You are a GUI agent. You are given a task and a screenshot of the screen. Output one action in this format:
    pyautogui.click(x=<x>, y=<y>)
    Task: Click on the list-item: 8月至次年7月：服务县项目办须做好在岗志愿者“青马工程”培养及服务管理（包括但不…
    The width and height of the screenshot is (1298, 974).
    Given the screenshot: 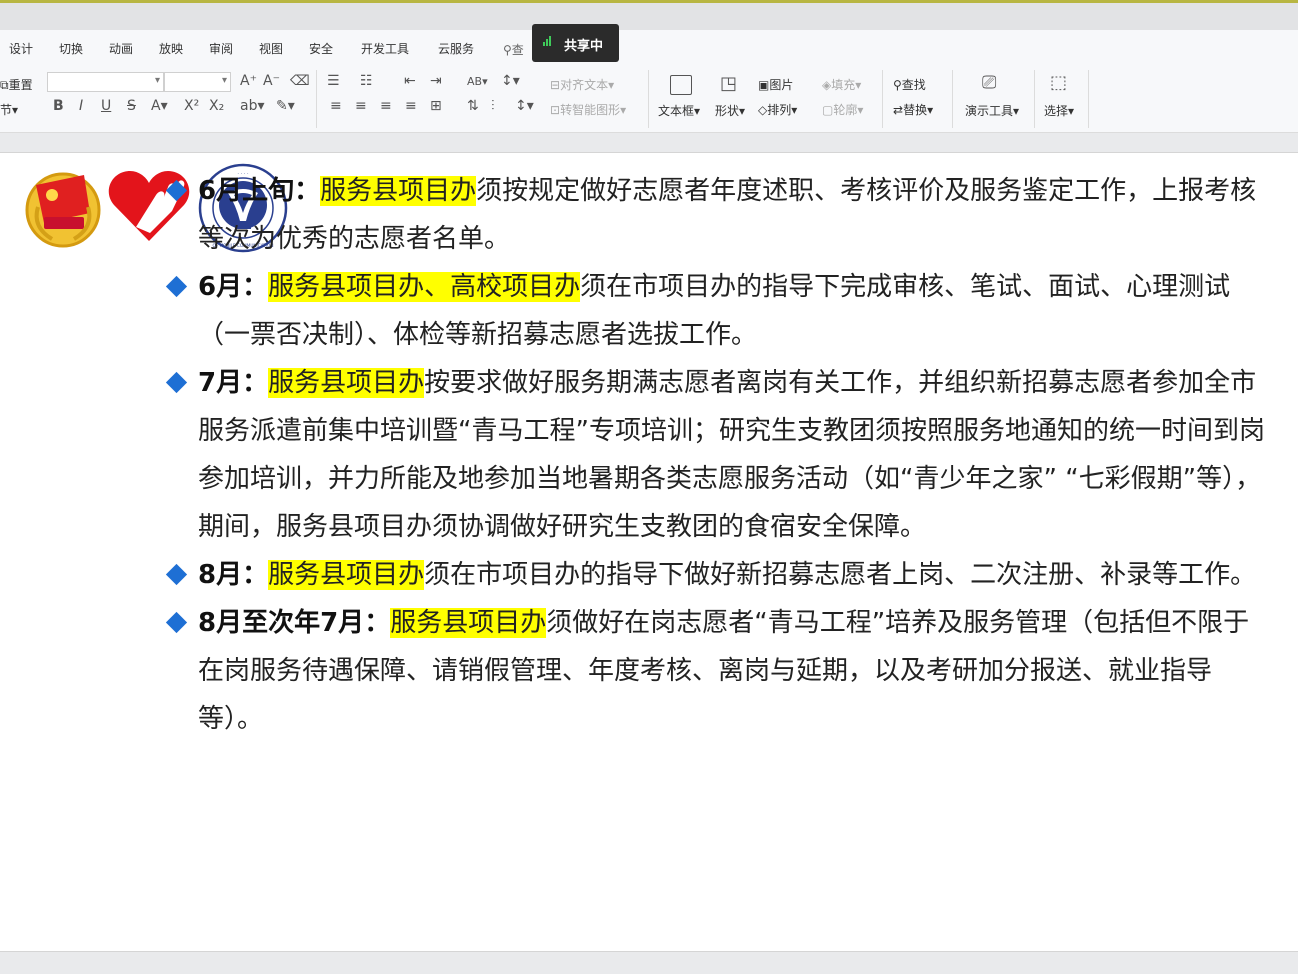 What is the action you would take?
    pyautogui.click(x=720, y=671)
    